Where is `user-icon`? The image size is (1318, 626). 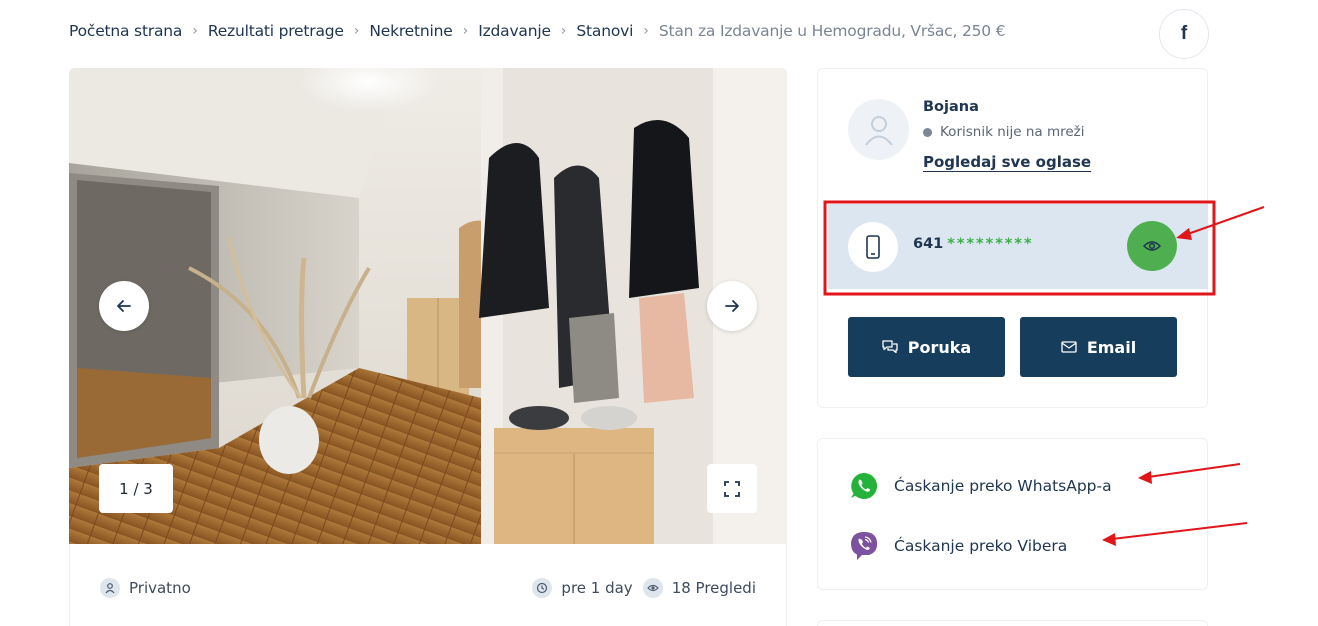 user-icon is located at coordinates (110, 588).